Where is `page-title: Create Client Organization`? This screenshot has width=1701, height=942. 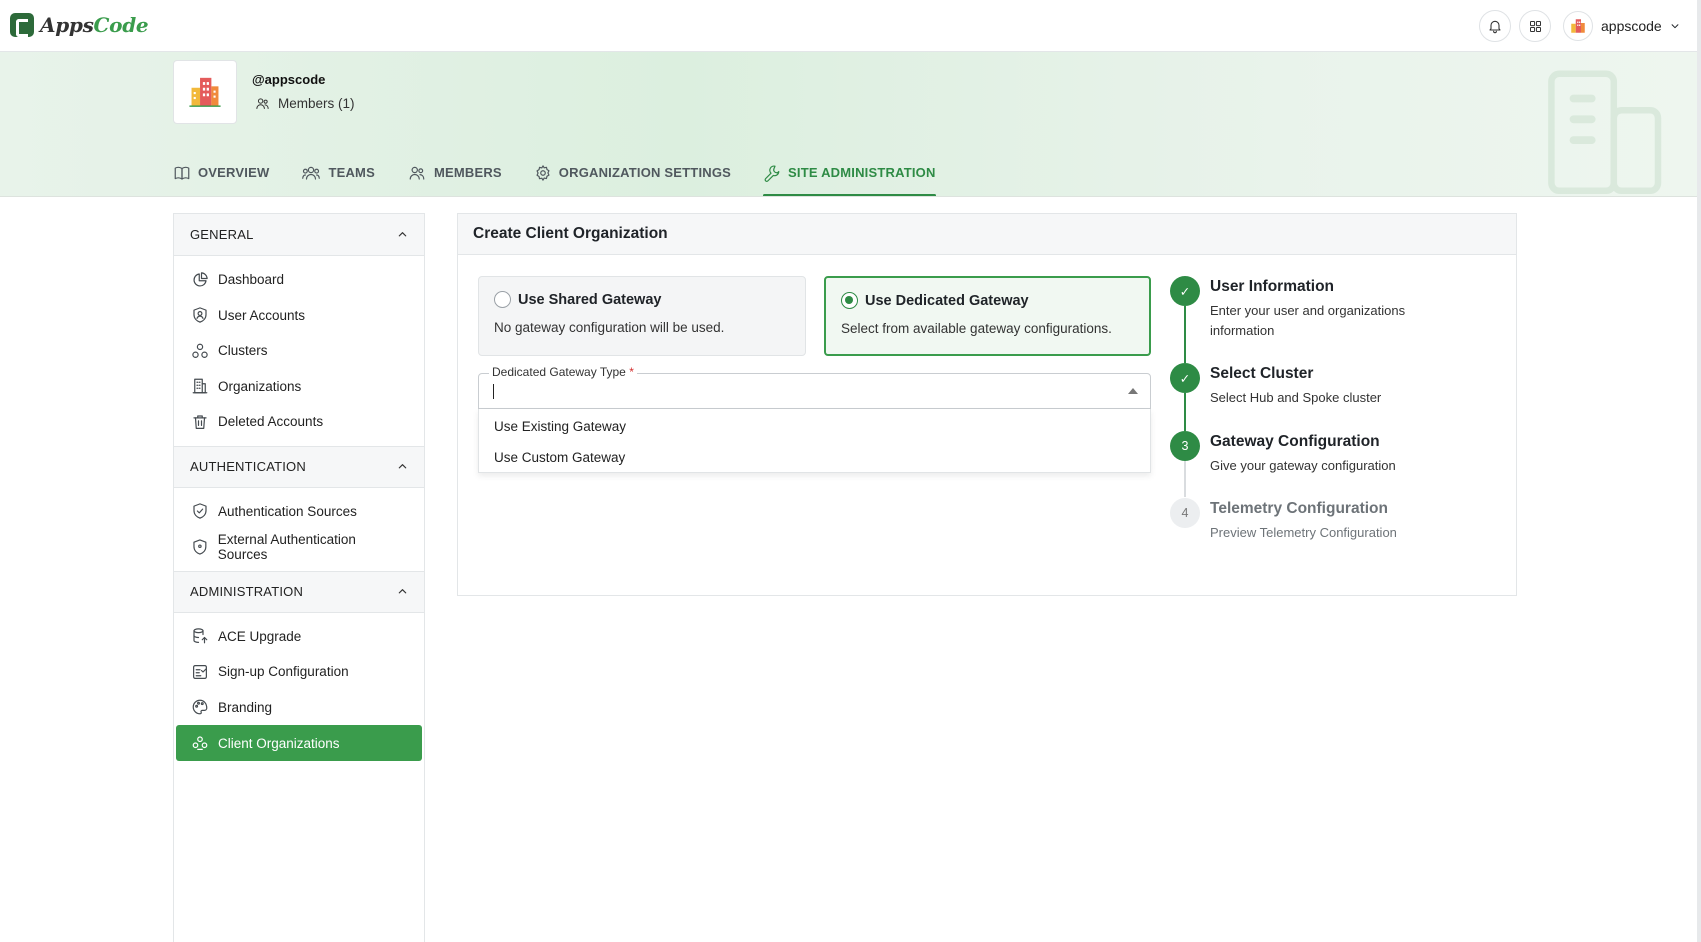
page-title: Create Client Organization is located at coordinates (987, 234).